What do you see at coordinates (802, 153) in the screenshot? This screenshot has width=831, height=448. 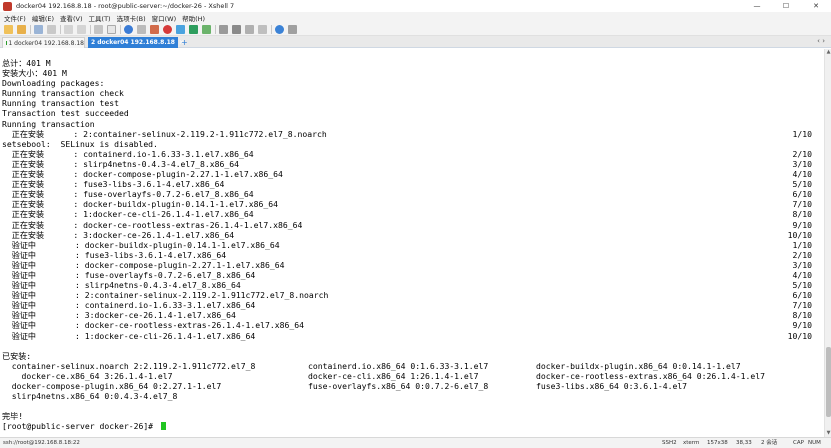 I see `progress-counter: 2/10` at bounding box center [802, 153].